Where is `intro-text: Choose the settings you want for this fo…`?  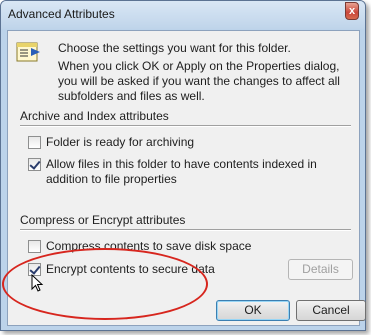 intro-text: Choose the settings you want for this fo… is located at coordinates (174, 48).